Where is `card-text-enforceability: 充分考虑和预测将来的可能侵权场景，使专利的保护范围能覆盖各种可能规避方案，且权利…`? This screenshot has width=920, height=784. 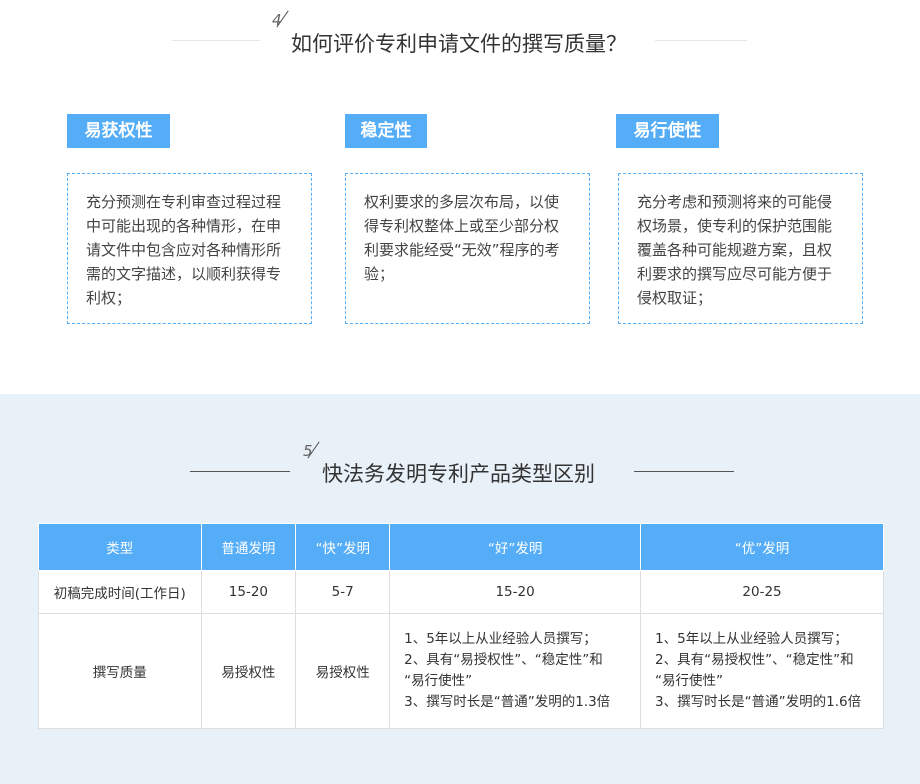
card-text-enforceability: 充分考虑和预测将来的可能侵权场景，使专利的保护范围能覆盖各种可能规避方案，且权利… is located at coordinates (740, 248).